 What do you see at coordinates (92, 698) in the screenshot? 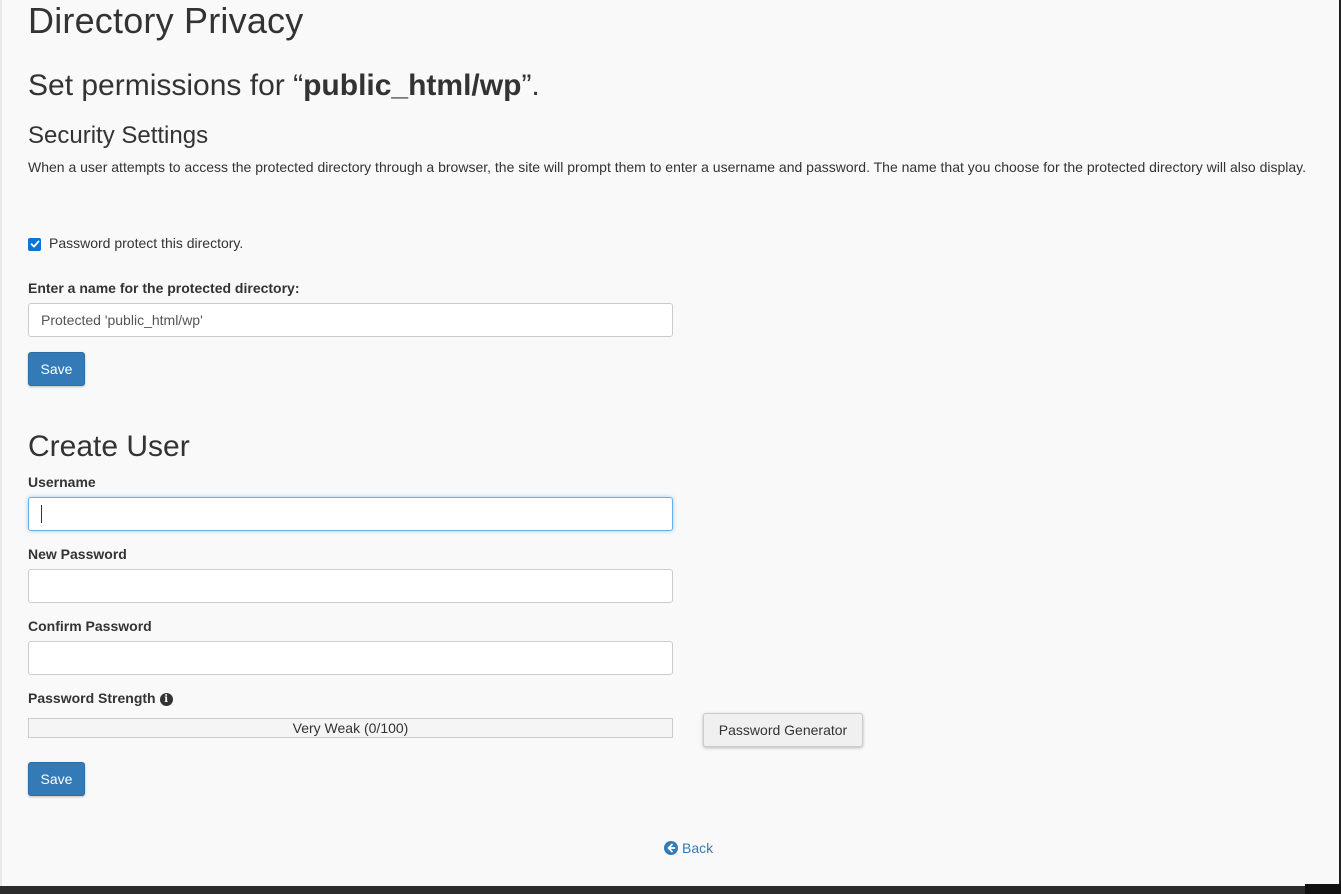
I see `password-strength-label: Password Strength` at bounding box center [92, 698].